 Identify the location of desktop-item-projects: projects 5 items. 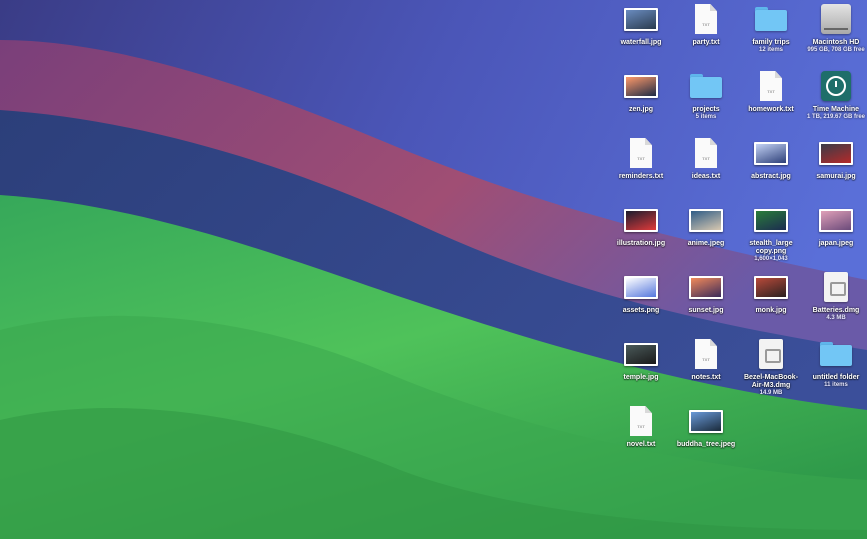
(706, 95).